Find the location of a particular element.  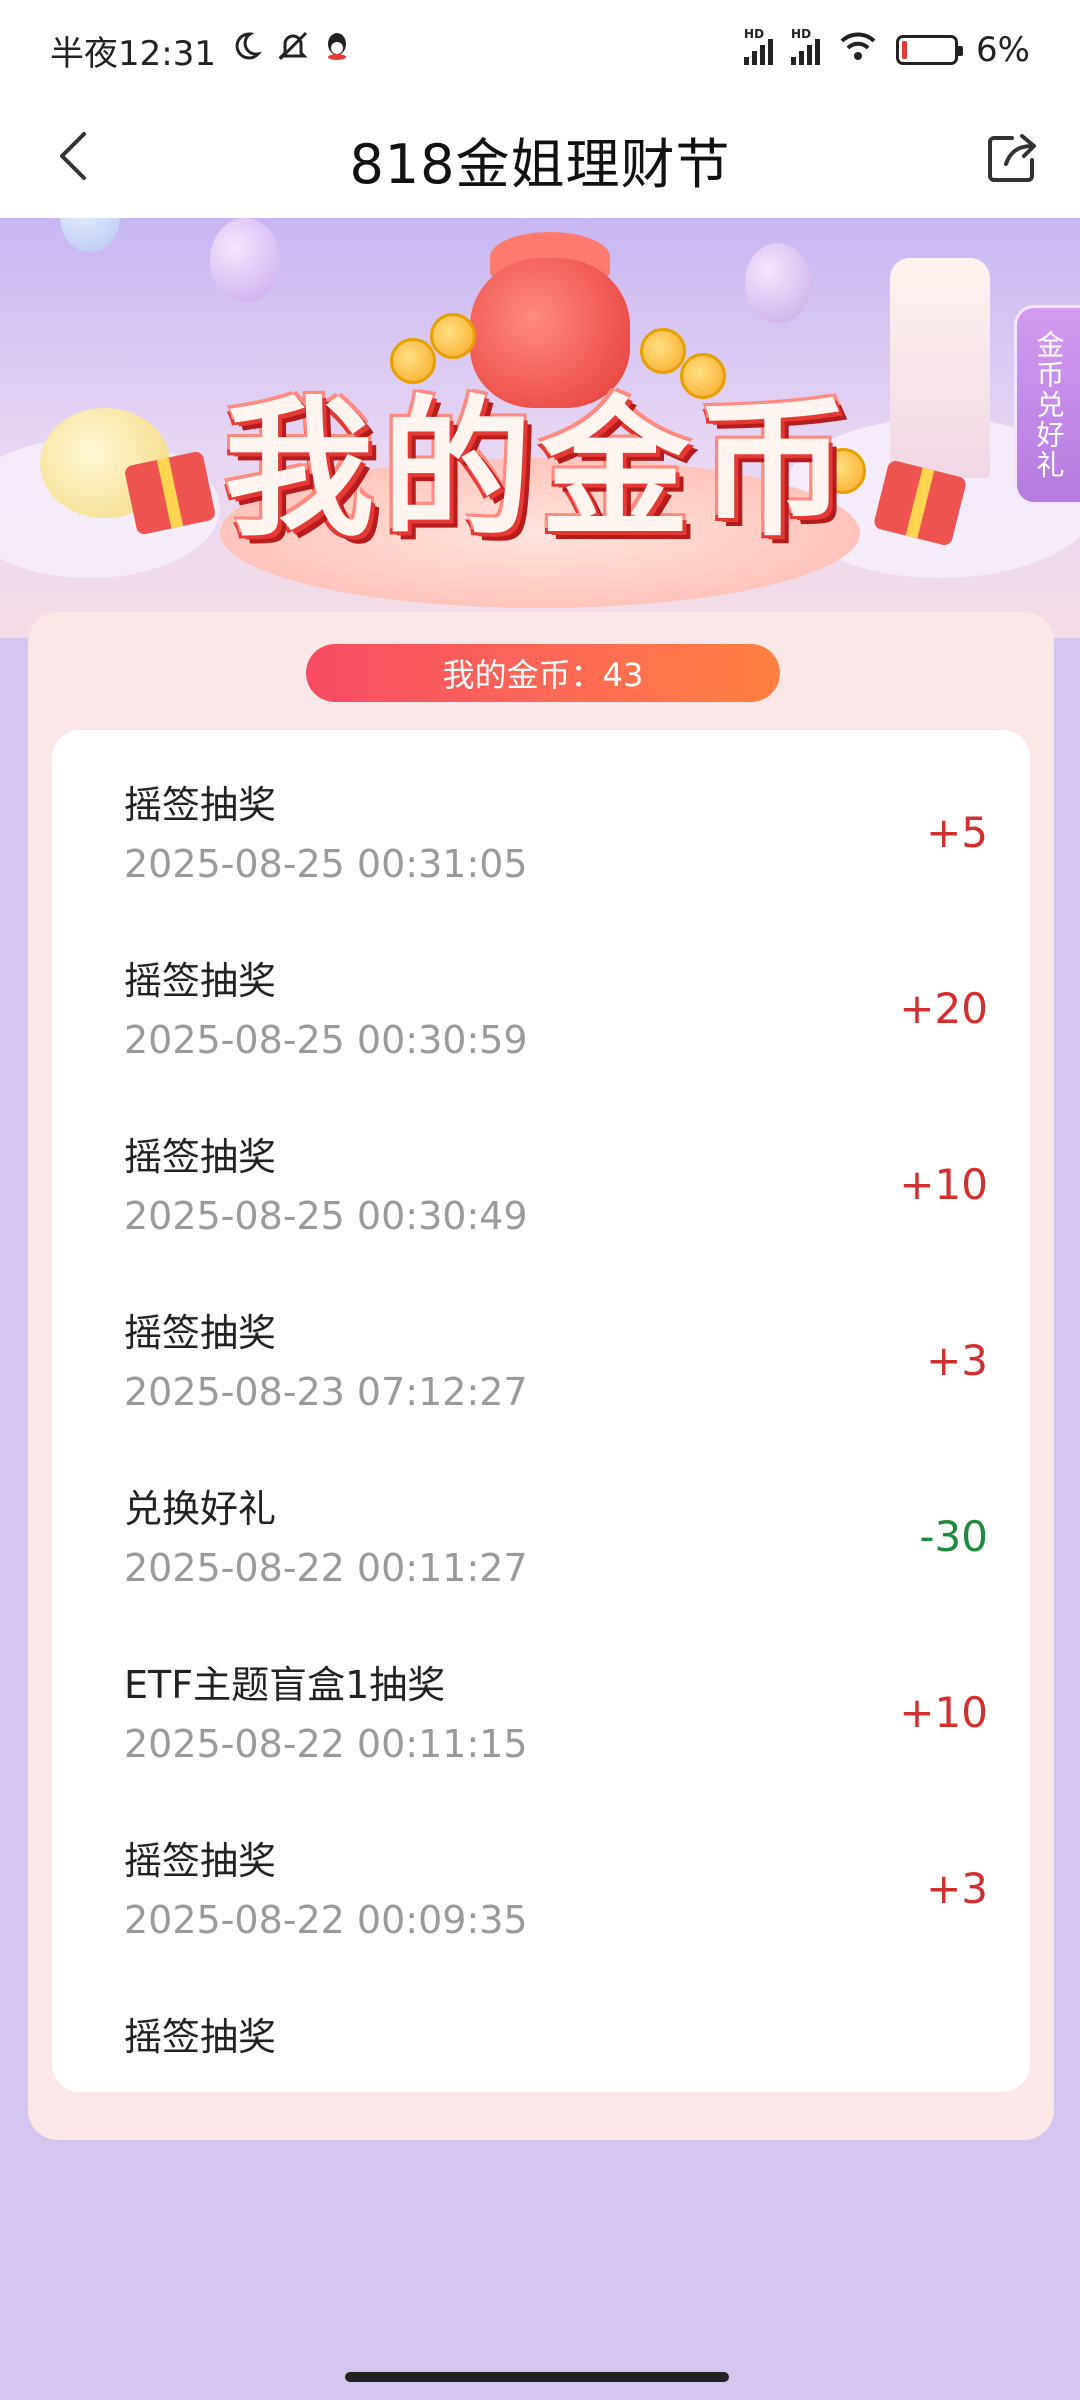

status-left: 半夜12:31 is located at coordinates (200, 50).